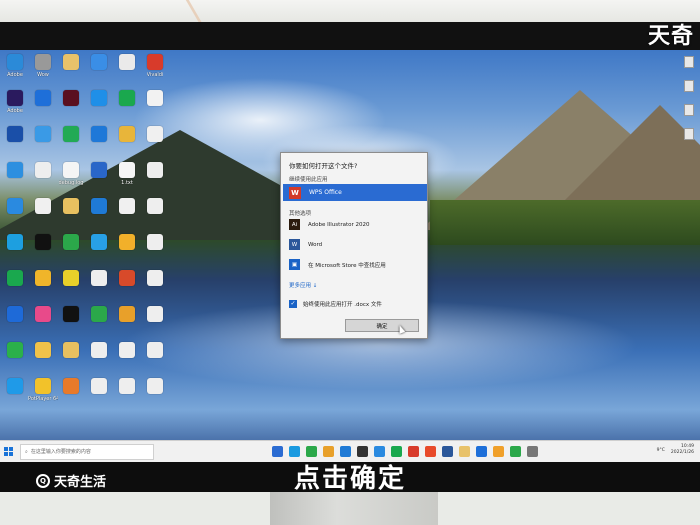 The image size is (700, 525). I want to click on desktop-icon-label: Wow, so click(43, 75).